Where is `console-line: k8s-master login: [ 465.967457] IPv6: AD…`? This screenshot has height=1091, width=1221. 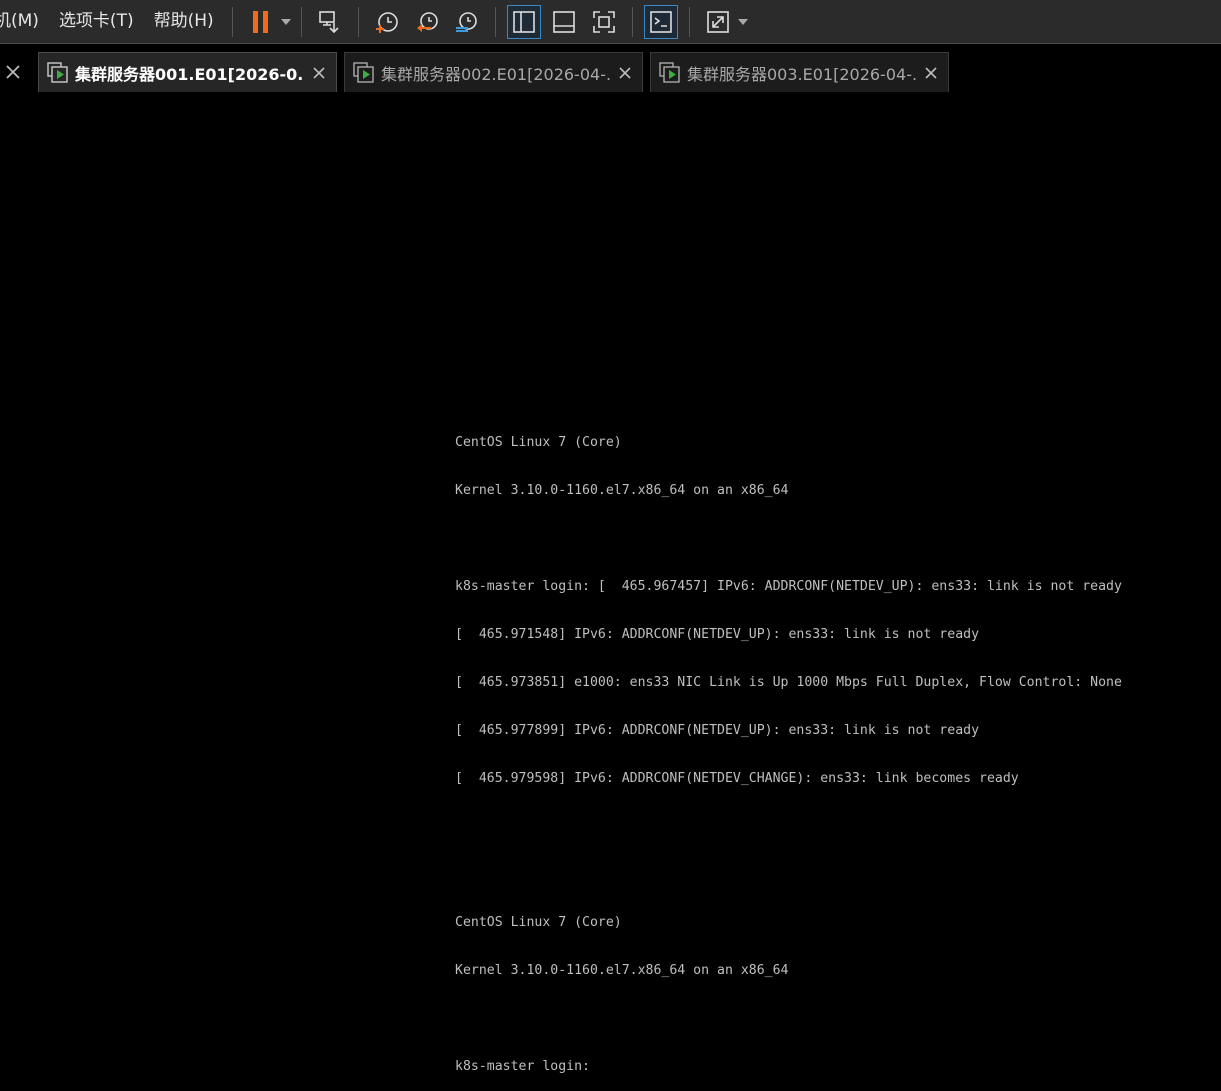
console-line: k8s-master login: [ 465.967457] IPv6: AD… is located at coordinates (788, 586).